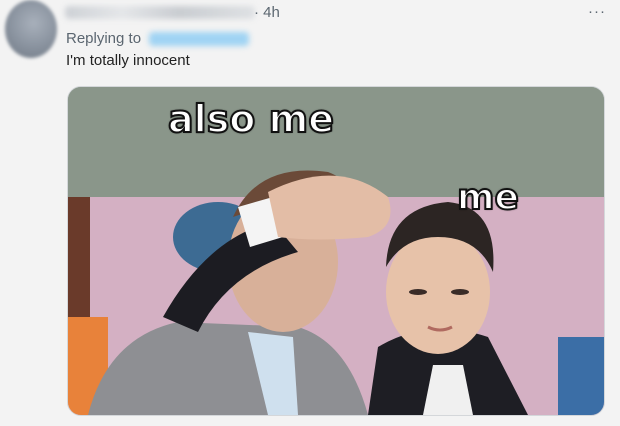  What do you see at coordinates (128, 60) in the screenshot?
I see `tweet-text: I'm totally innocent` at bounding box center [128, 60].